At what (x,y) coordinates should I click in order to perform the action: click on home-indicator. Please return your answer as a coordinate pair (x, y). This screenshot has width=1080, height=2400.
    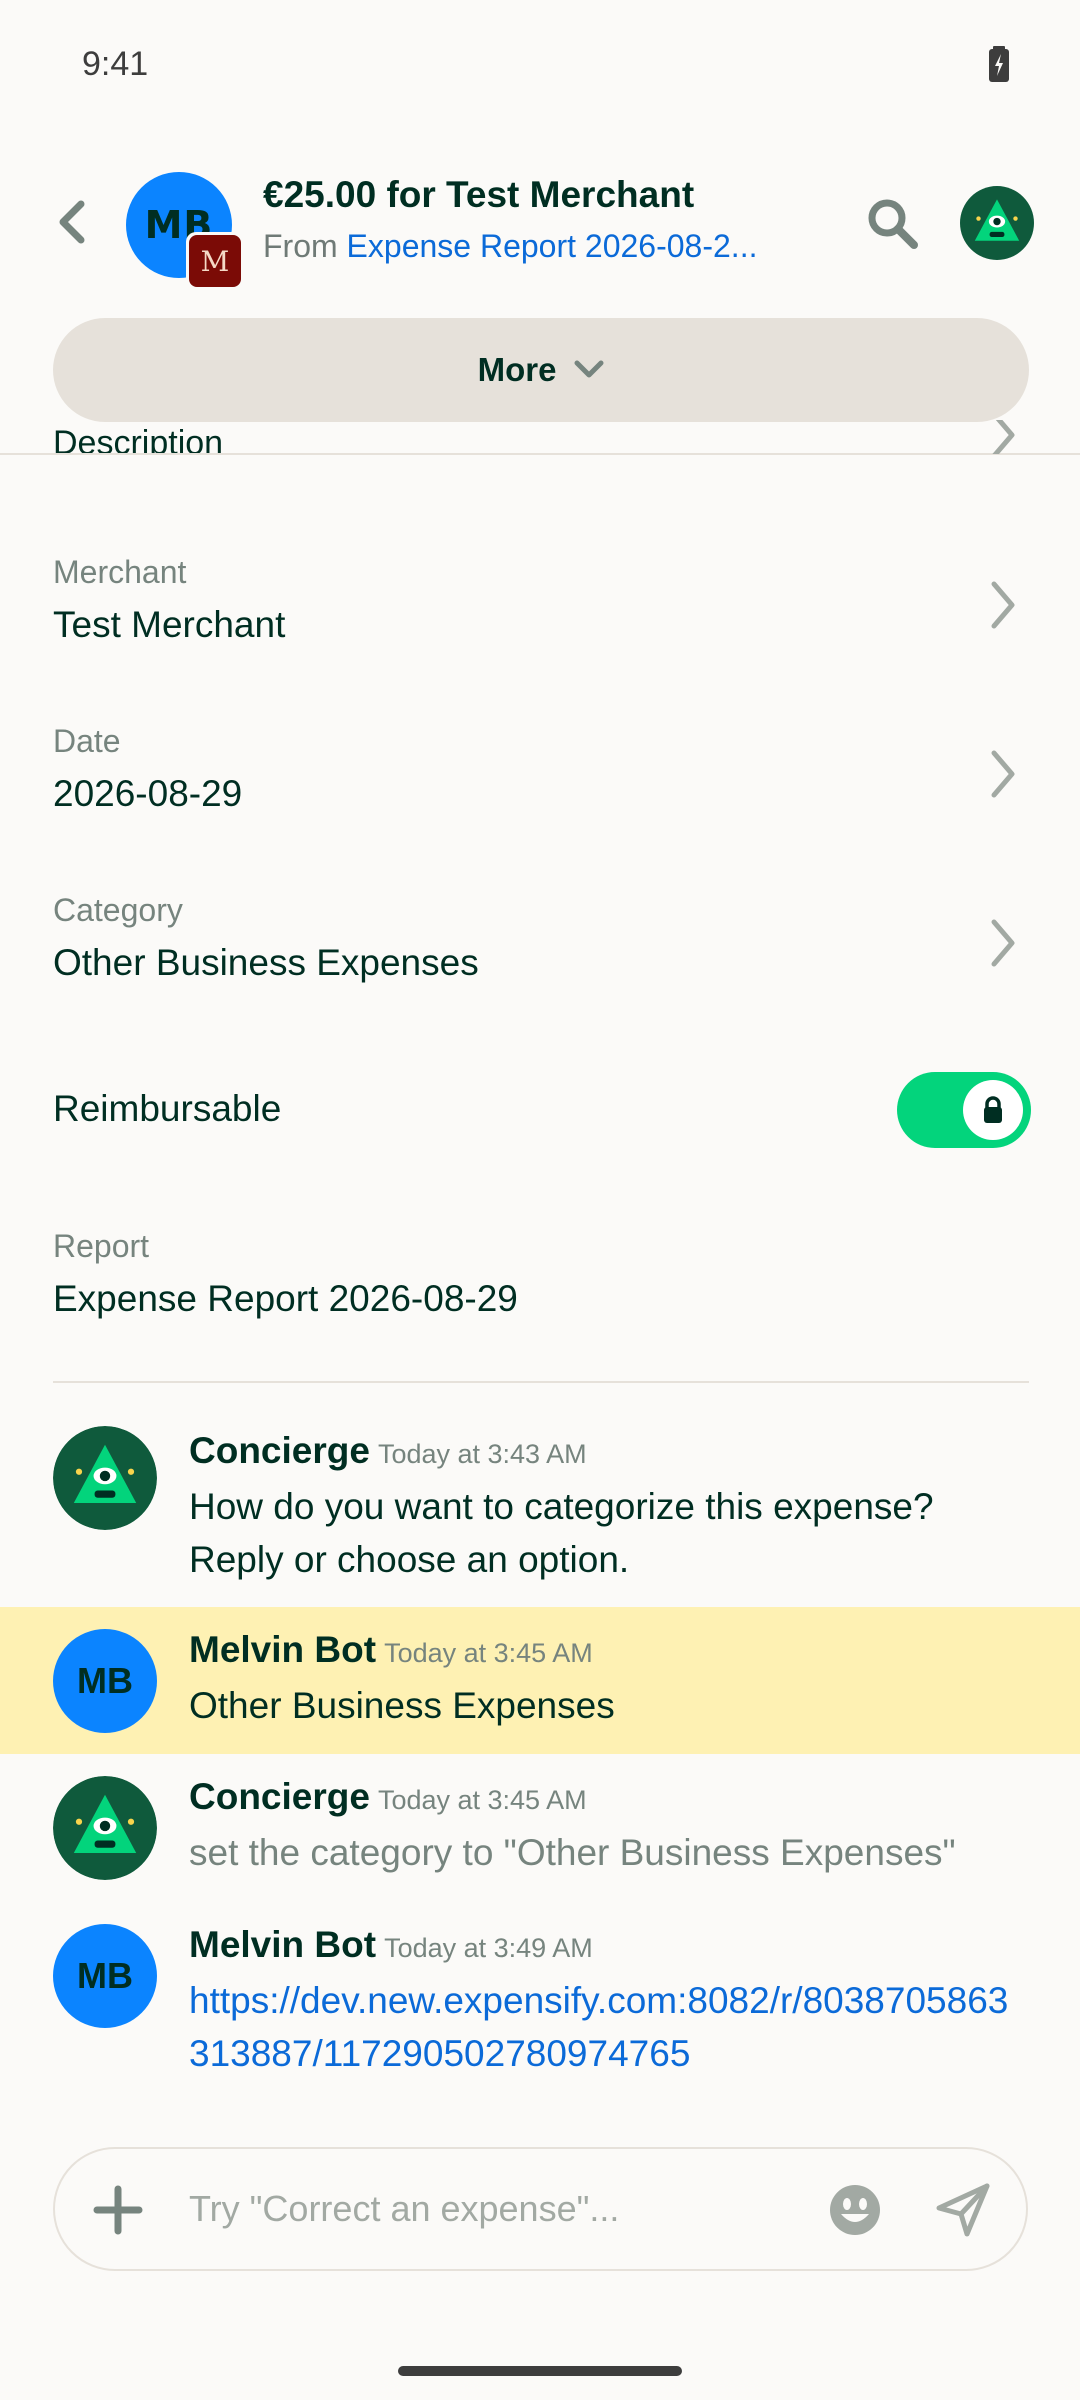
    Looking at the image, I should click on (540, 2371).